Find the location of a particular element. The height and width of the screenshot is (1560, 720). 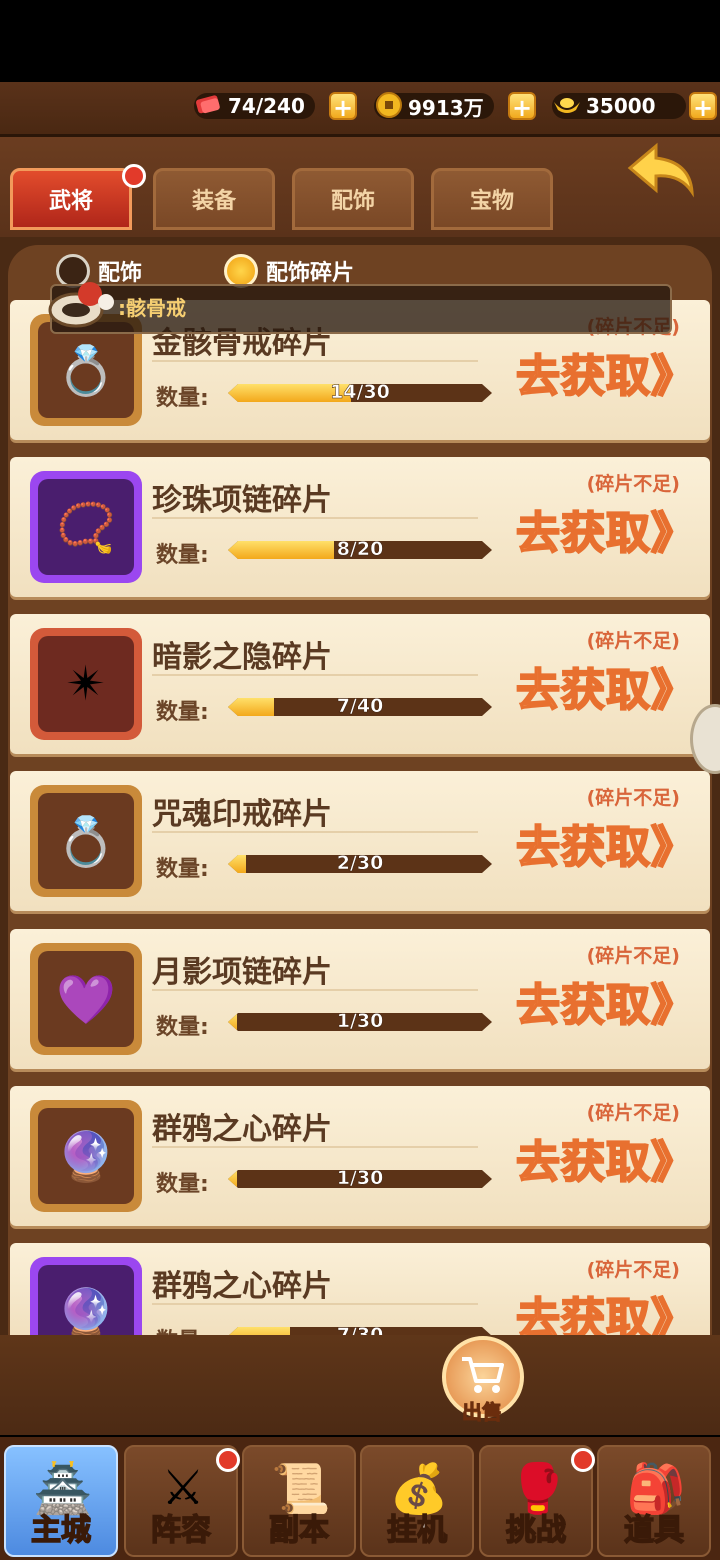

ring-icon is located at coordinates (86, 302).